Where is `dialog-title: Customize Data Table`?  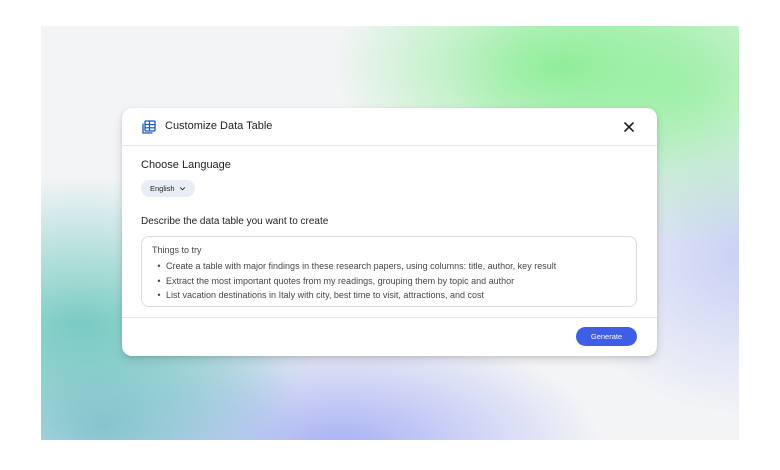 dialog-title: Customize Data Table is located at coordinates (219, 126).